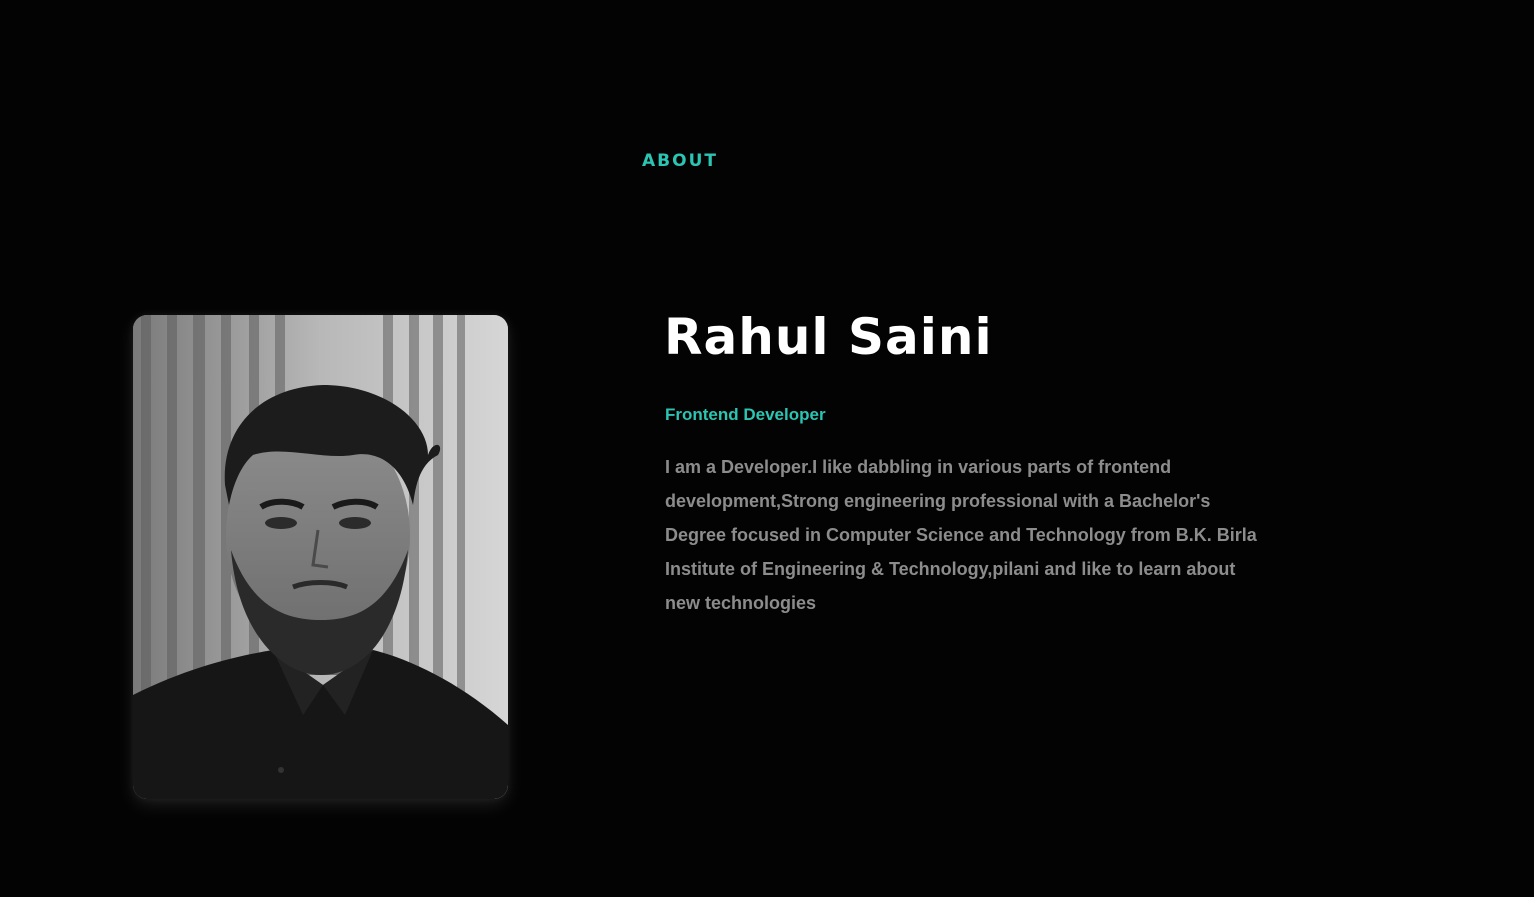 This screenshot has height=897, width=1534. What do you see at coordinates (680, 161) in the screenshot?
I see `section-label: ABOUT` at bounding box center [680, 161].